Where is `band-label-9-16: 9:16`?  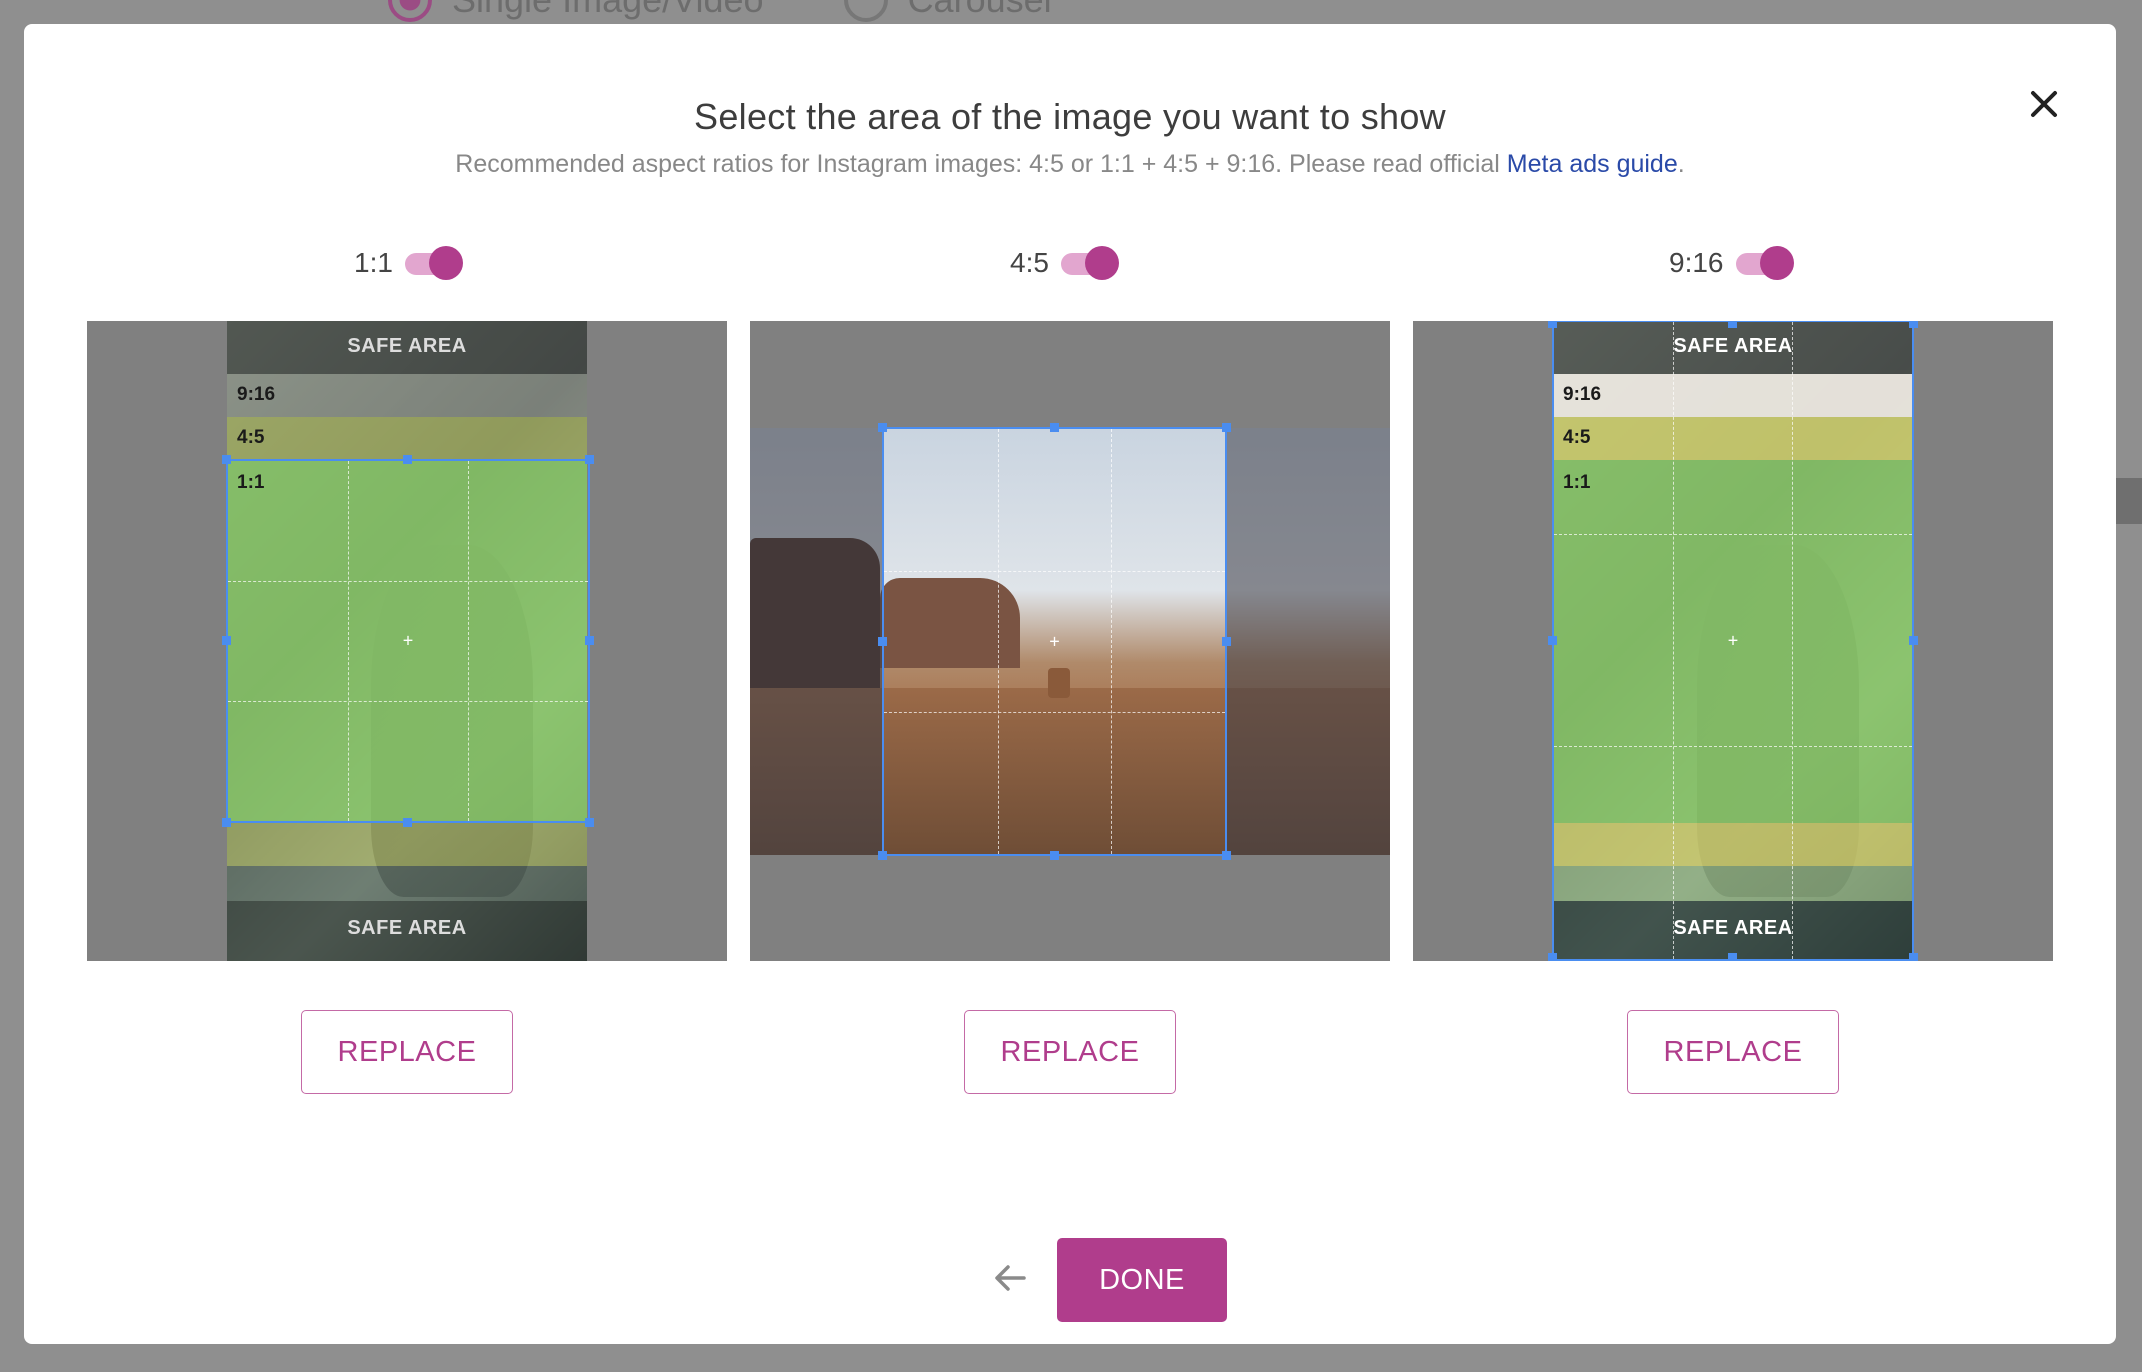 band-label-9-16: 9:16 is located at coordinates (256, 394).